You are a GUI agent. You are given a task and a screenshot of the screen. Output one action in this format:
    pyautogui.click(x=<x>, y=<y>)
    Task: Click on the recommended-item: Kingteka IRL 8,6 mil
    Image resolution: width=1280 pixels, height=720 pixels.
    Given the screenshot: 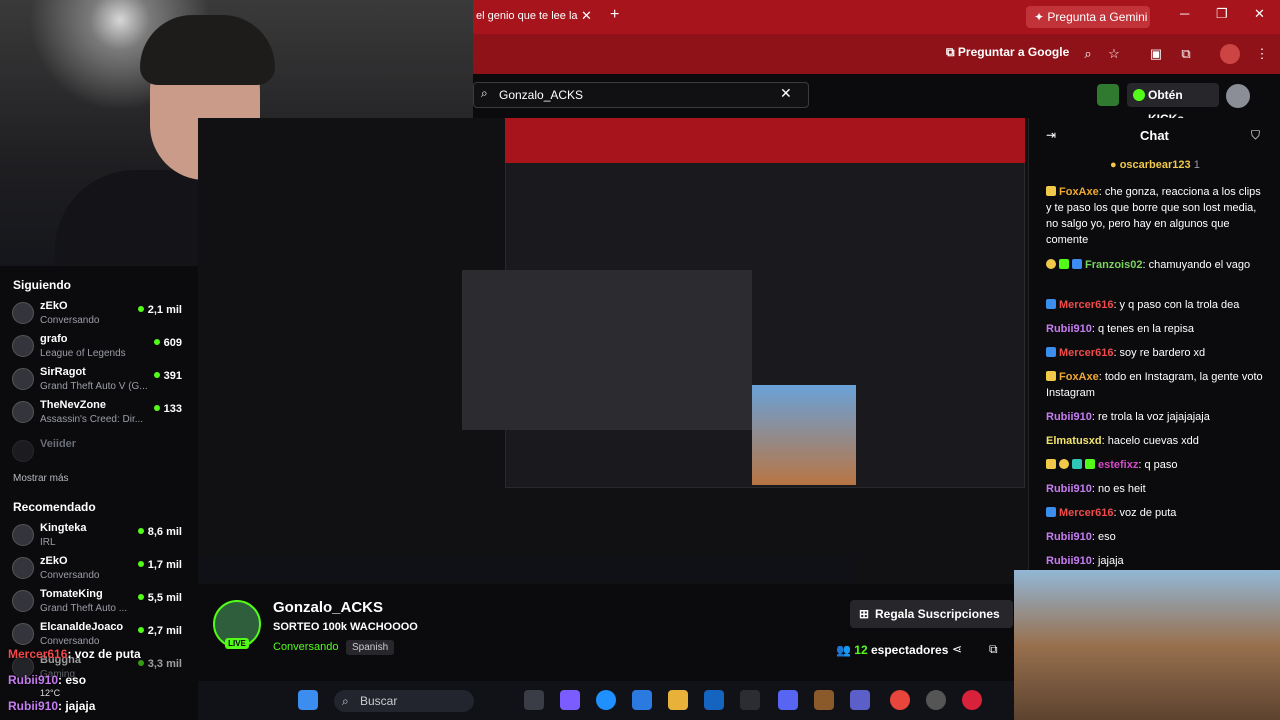 What is the action you would take?
    pyautogui.click(x=95, y=536)
    